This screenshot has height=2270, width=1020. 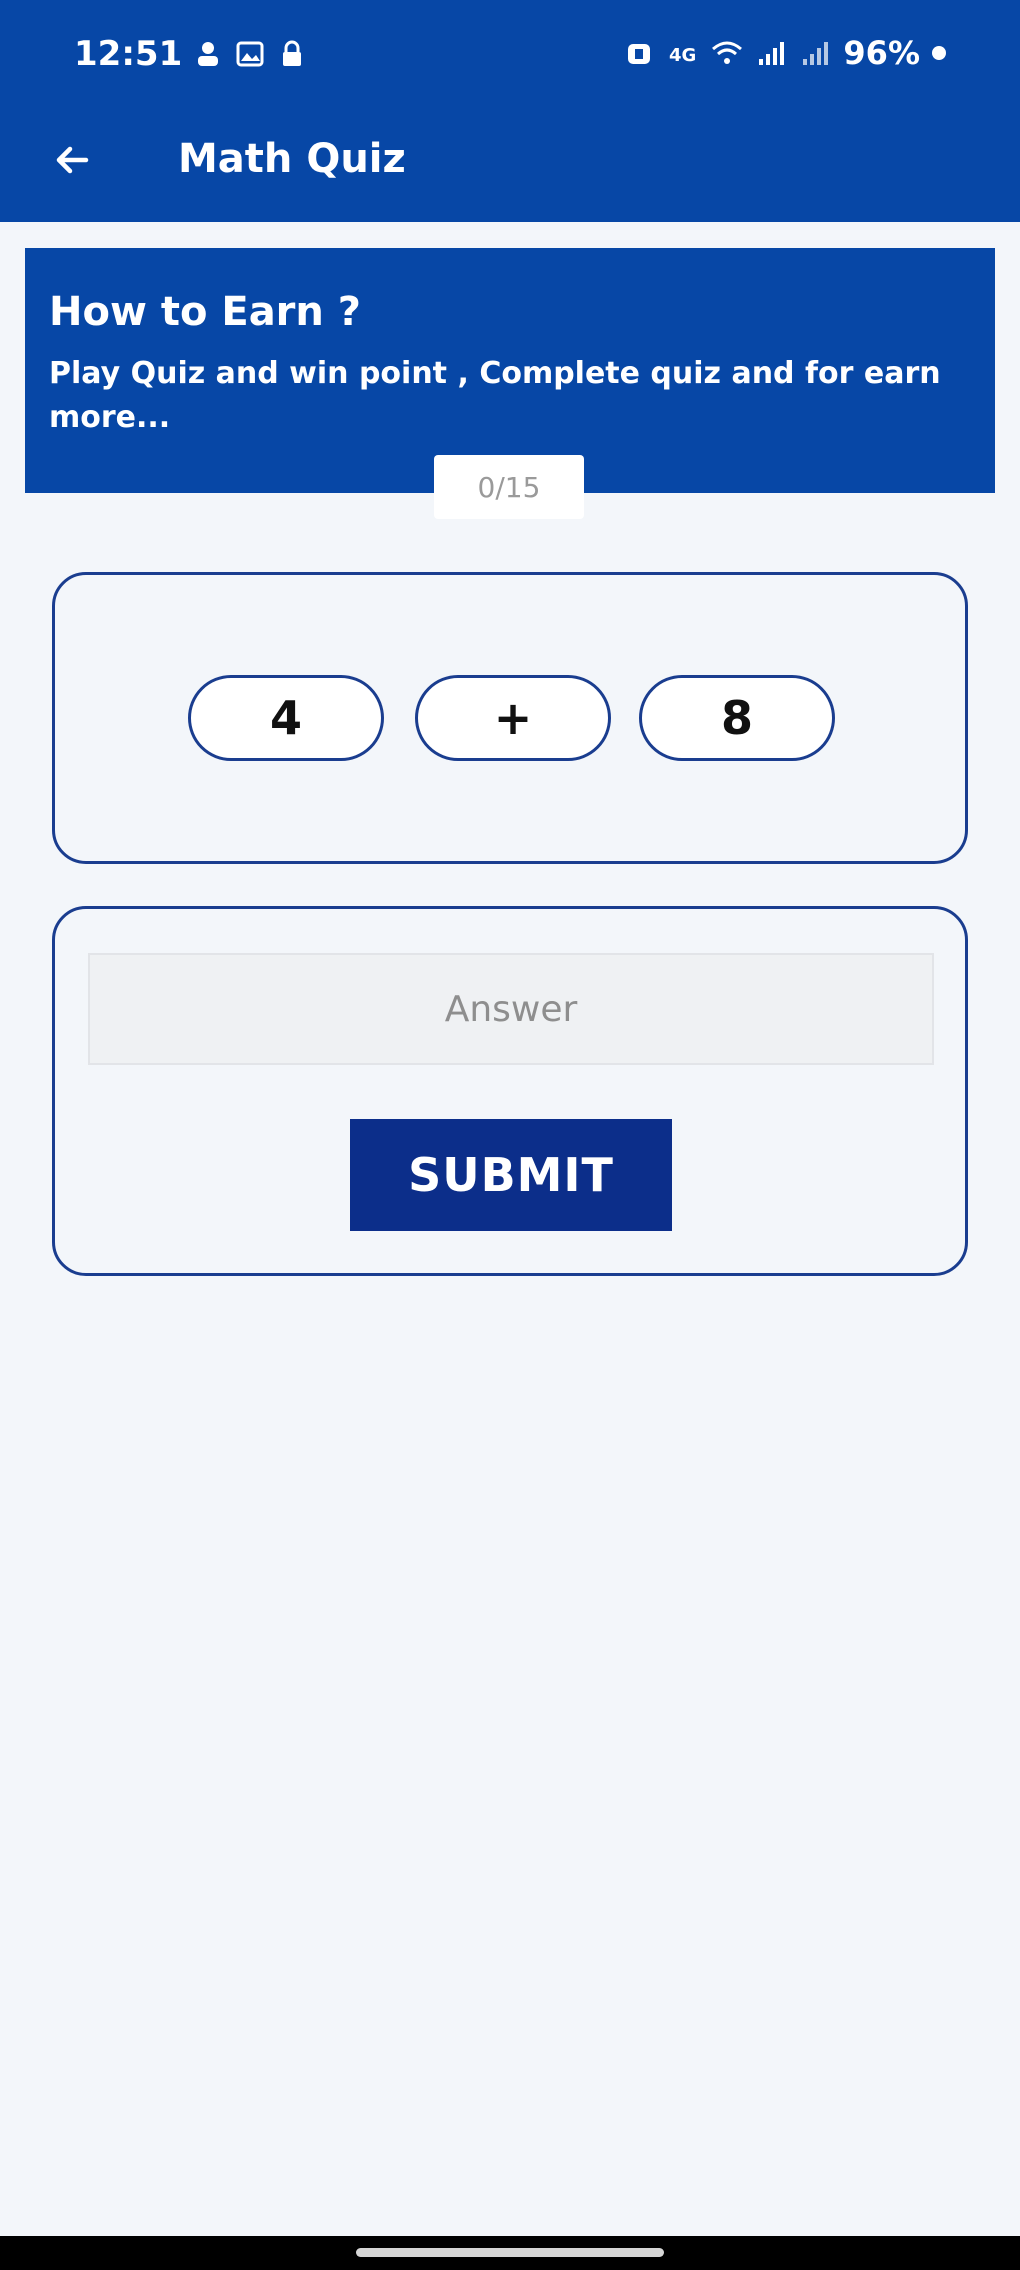 What do you see at coordinates (513, 718) in the screenshot?
I see `operator: +` at bounding box center [513, 718].